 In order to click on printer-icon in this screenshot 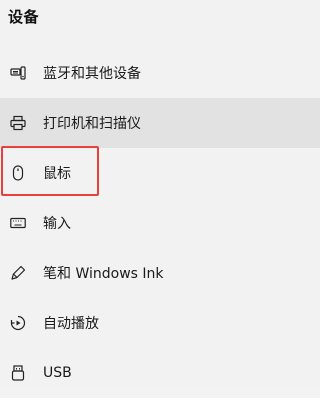, I will do `click(18, 123)`.